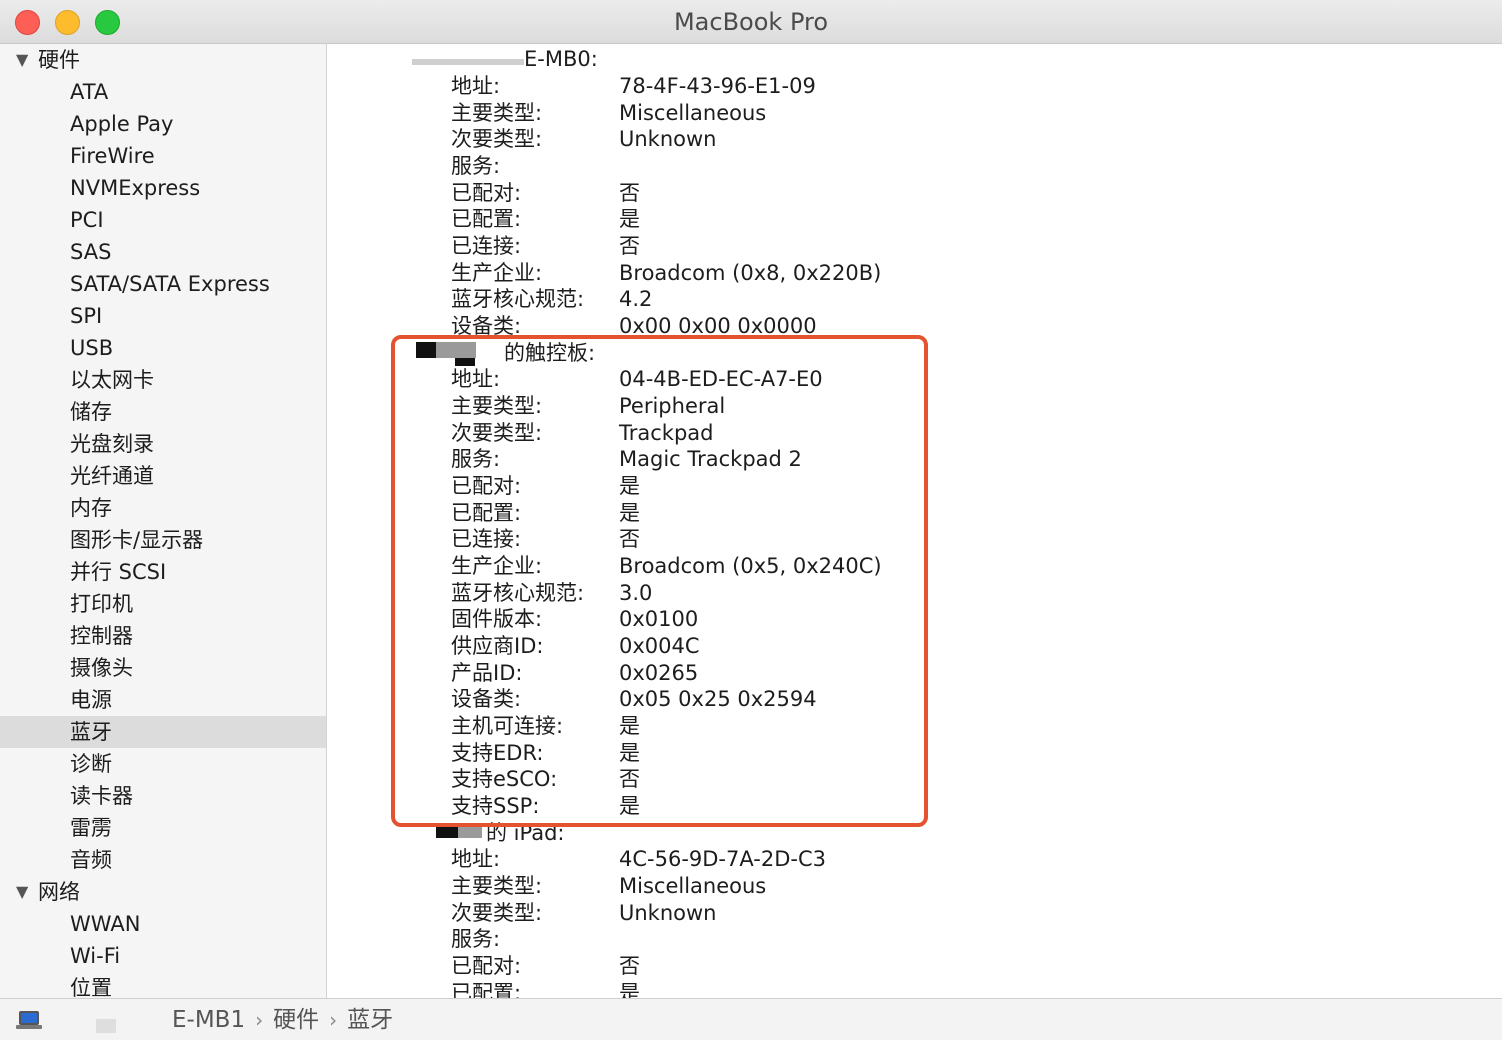 Image resolution: width=1502 pixels, height=1040 pixels. Describe the element at coordinates (163, 924) in the screenshot. I see `sidebar-item-wwan: WWAN` at that location.